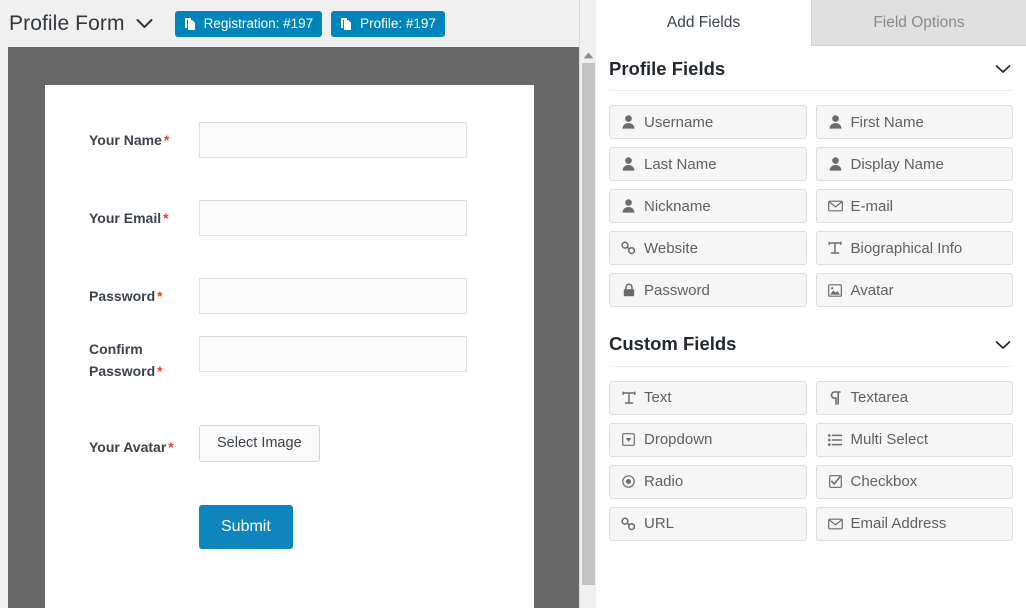 This screenshot has width=1026, height=608. Describe the element at coordinates (872, 206) in the screenshot. I see `field-label: E-mail` at that location.